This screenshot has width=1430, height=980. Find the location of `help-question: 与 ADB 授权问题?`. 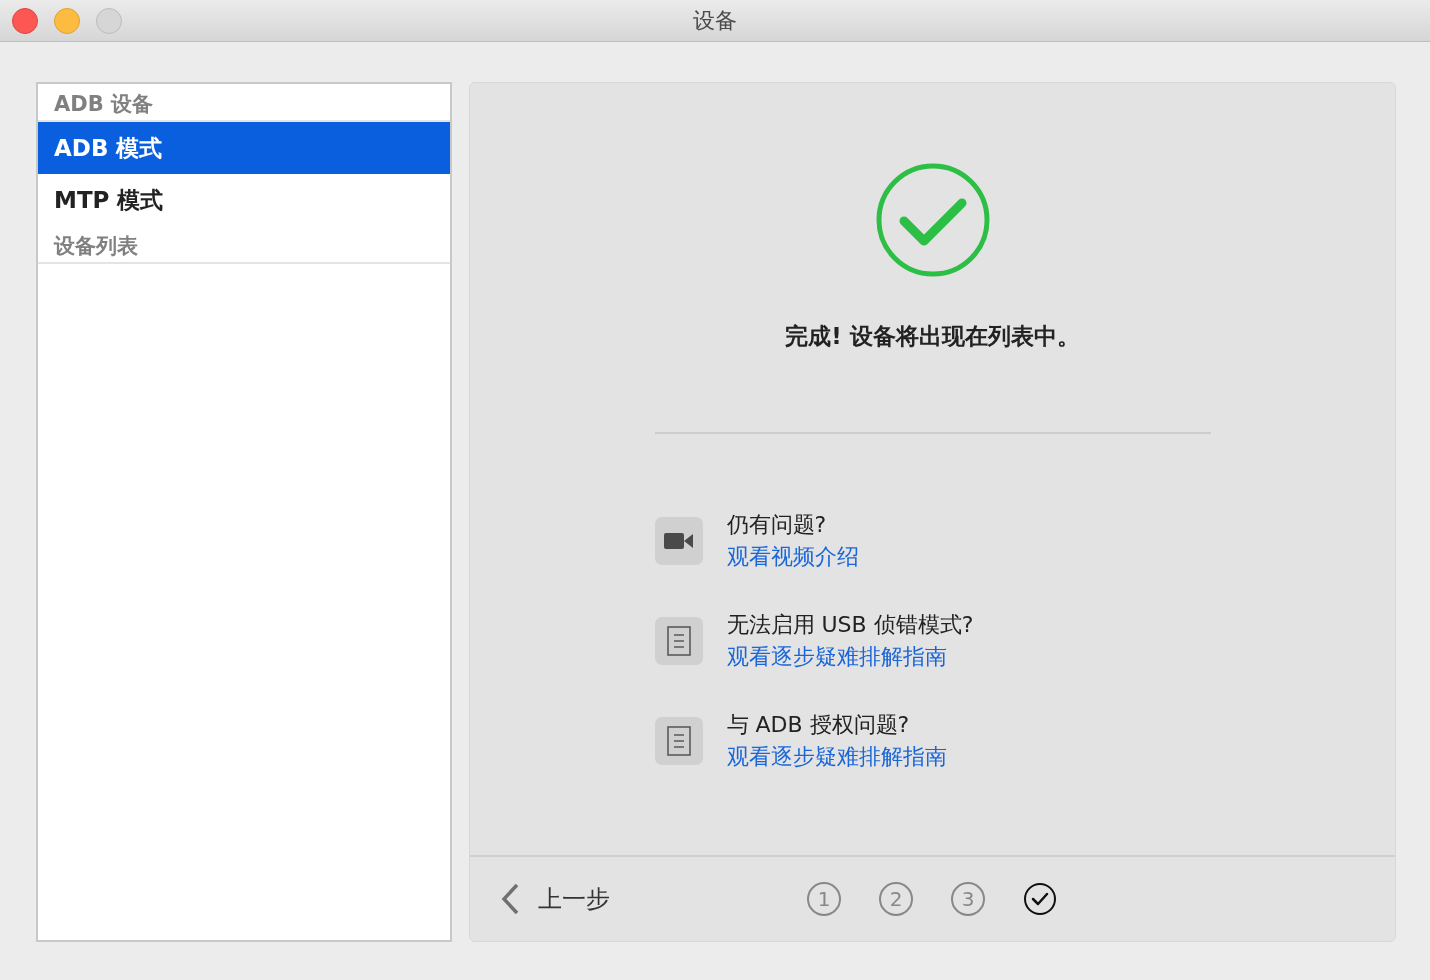

help-question: 与 ADB 授权问题? is located at coordinates (818, 725).